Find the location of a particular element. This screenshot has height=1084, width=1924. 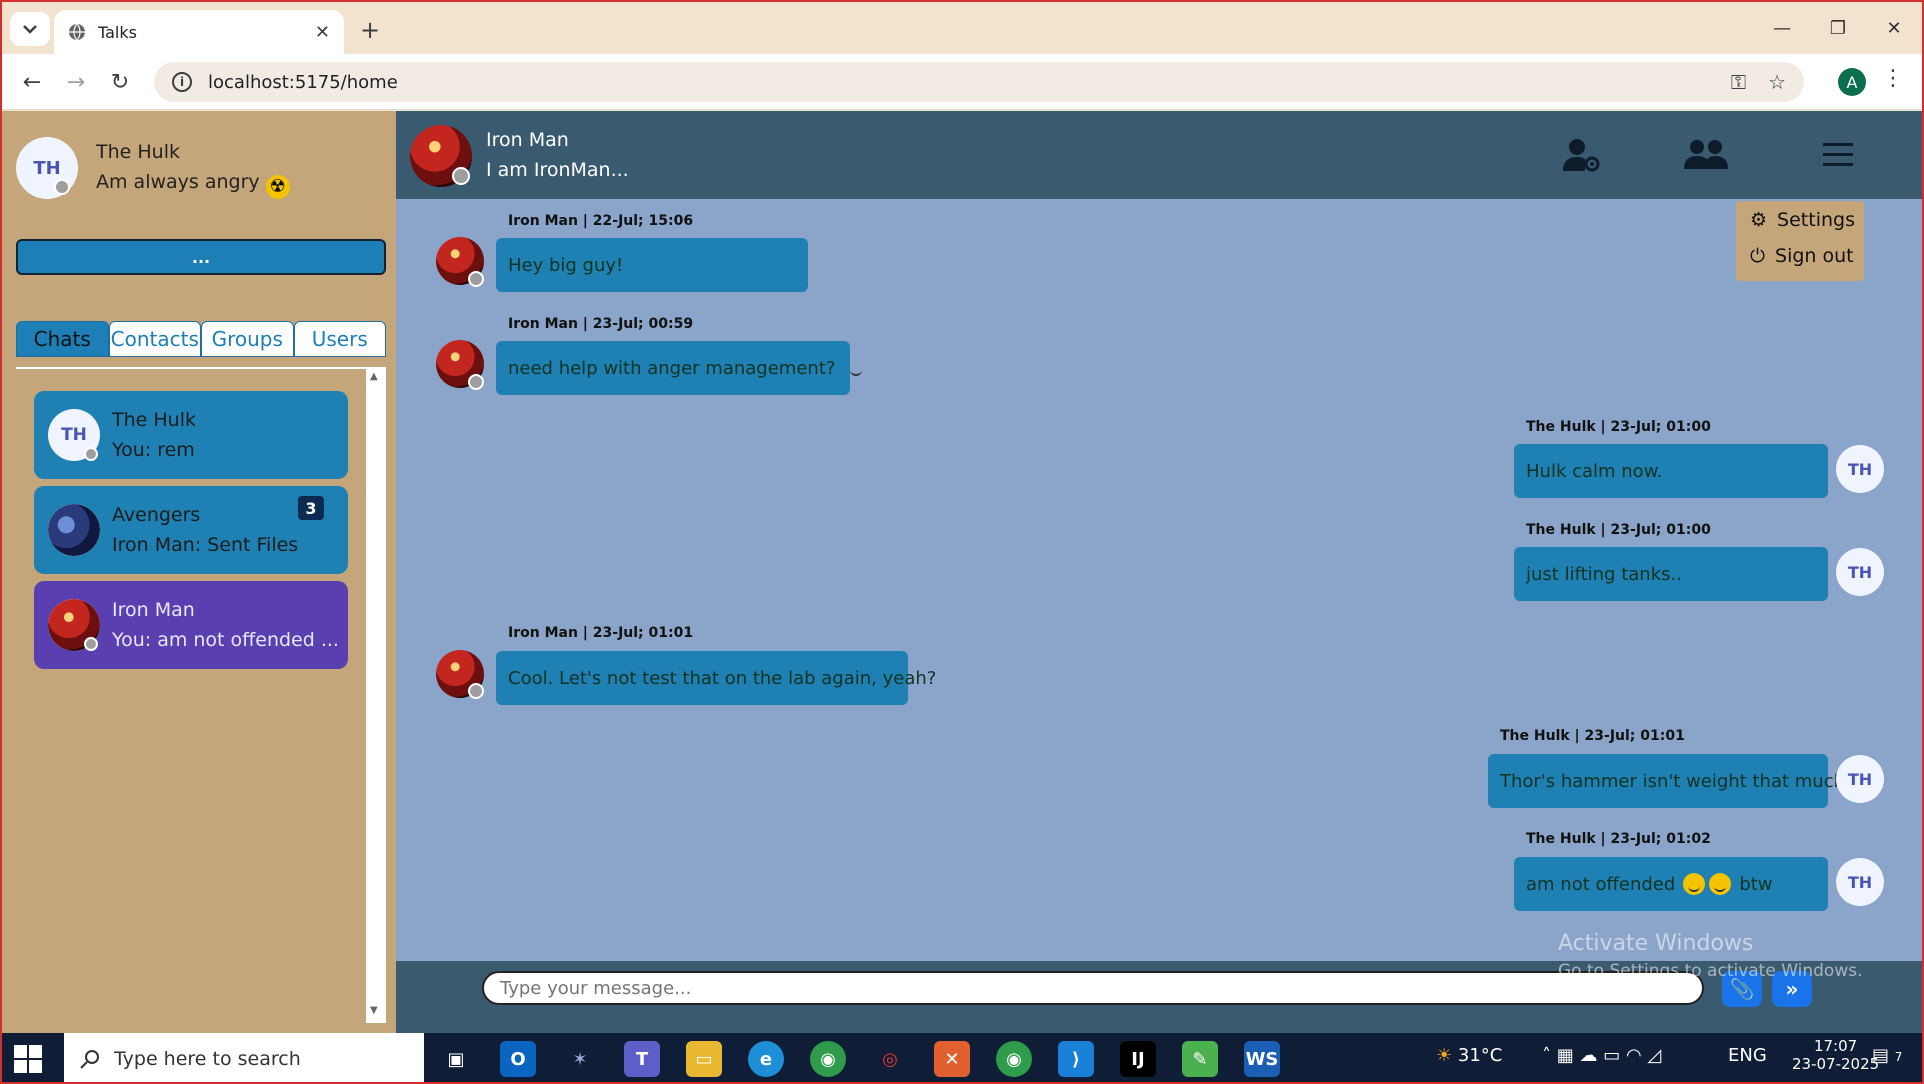

chat-name: Iron Man is located at coordinates (153, 610).